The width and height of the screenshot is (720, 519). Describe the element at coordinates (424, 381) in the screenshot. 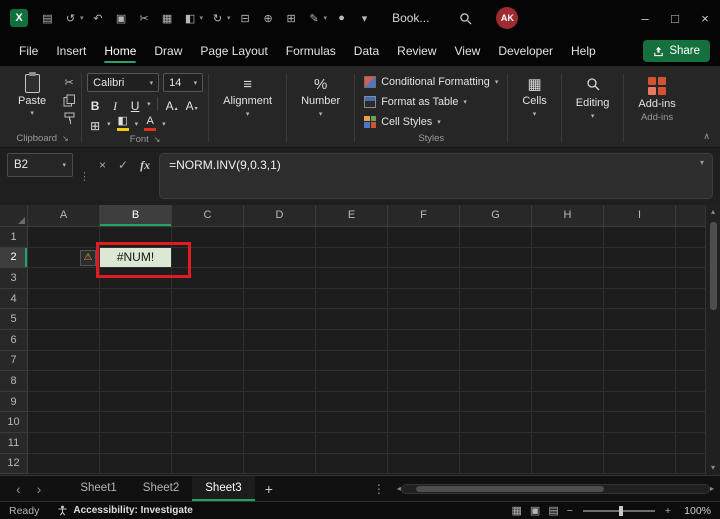

I see `cell-F8` at that location.